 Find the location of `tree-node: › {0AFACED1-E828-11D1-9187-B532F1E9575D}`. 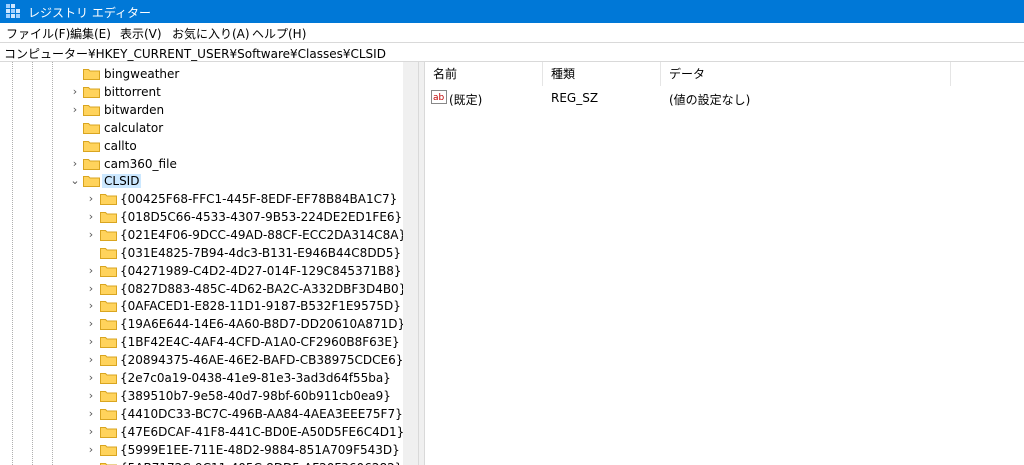

tree-node: › {0AFACED1-E828-11D1-9187-B532F1E9575D} is located at coordinates (200, 306).